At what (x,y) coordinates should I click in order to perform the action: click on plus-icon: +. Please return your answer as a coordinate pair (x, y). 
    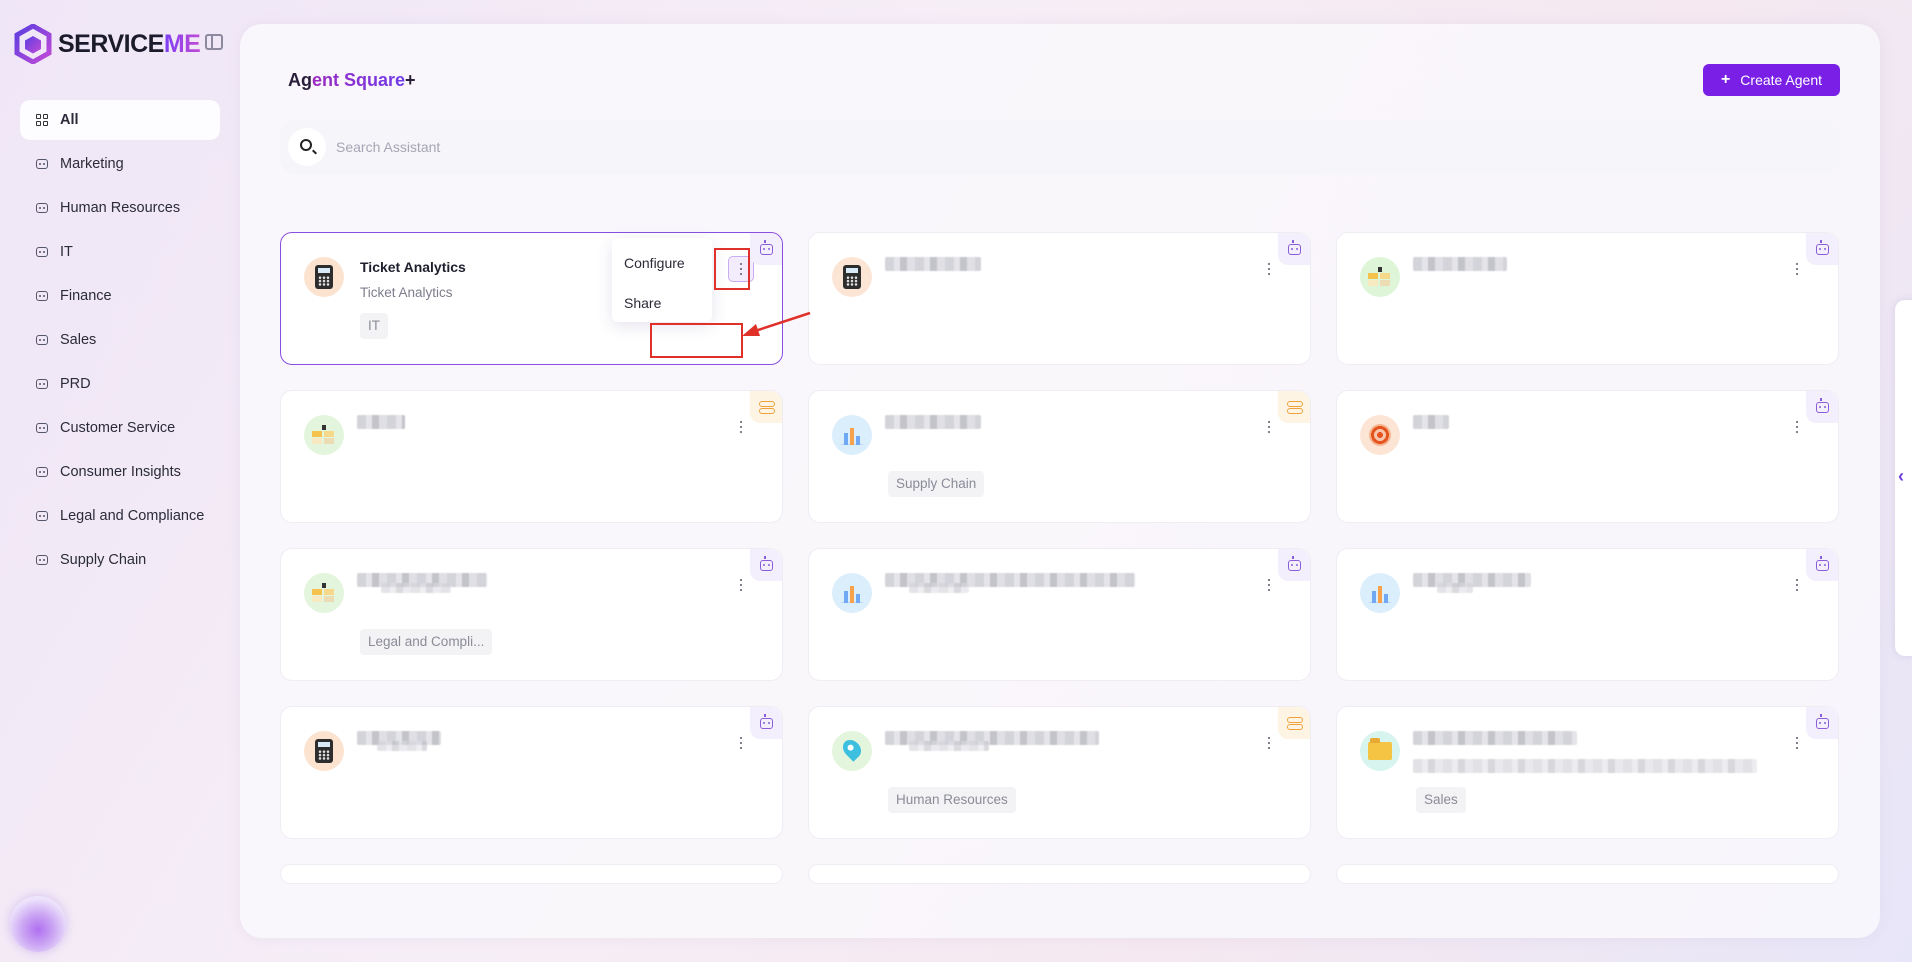
    Looking at the image, I should click on (1725, 79).